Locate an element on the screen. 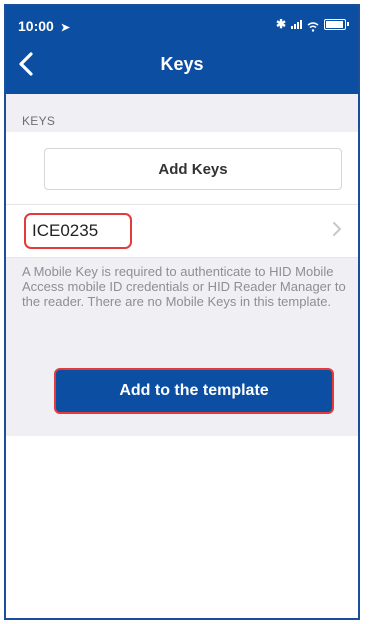 This screenshot has width=370, height=624. status-time-group: 10:00 ➤ is located at coordinates (44, 26).